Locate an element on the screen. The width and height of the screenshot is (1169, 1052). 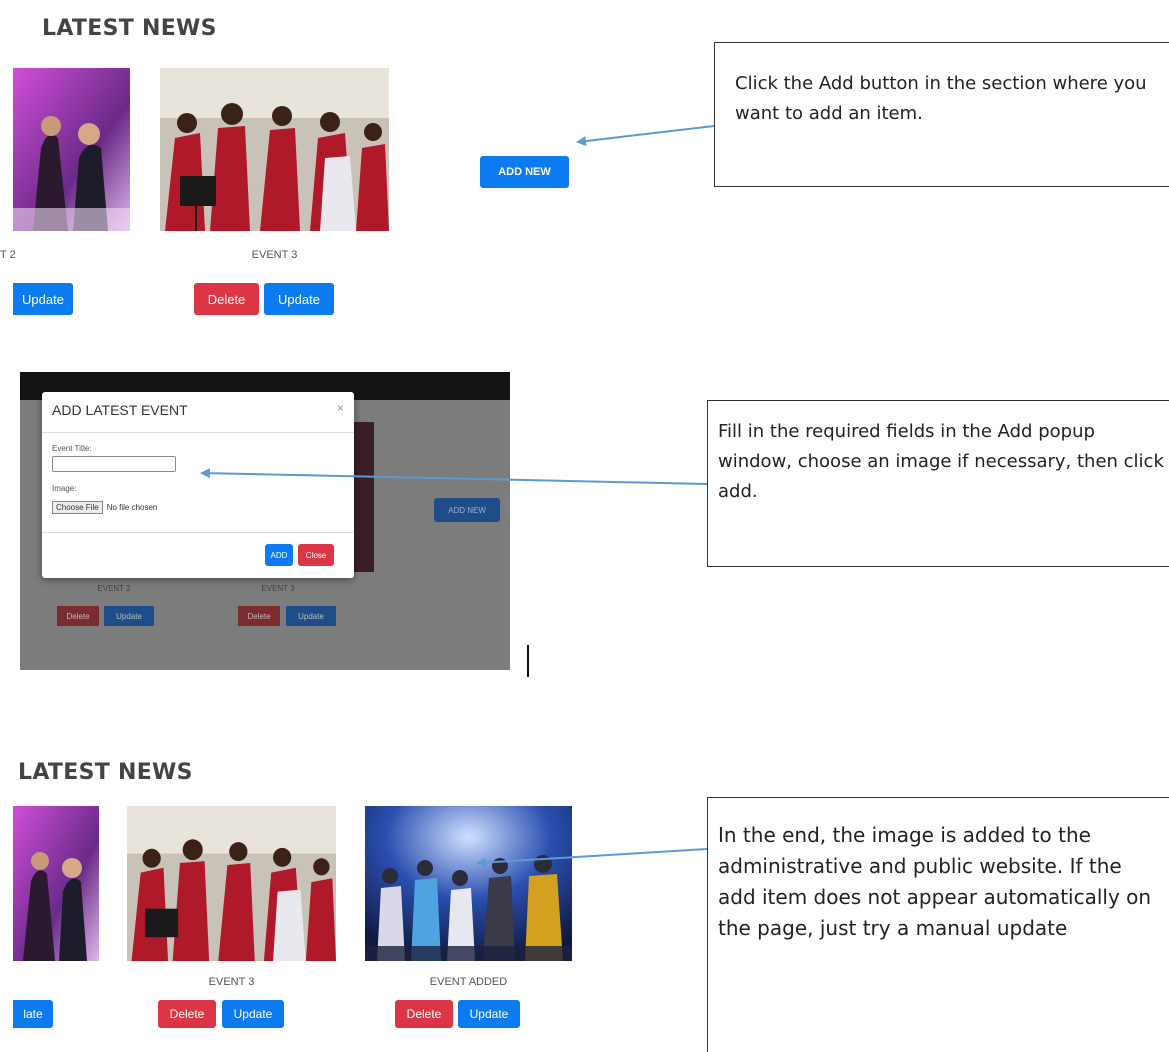
arrow-to-modal is located at coordinates (454, 476).